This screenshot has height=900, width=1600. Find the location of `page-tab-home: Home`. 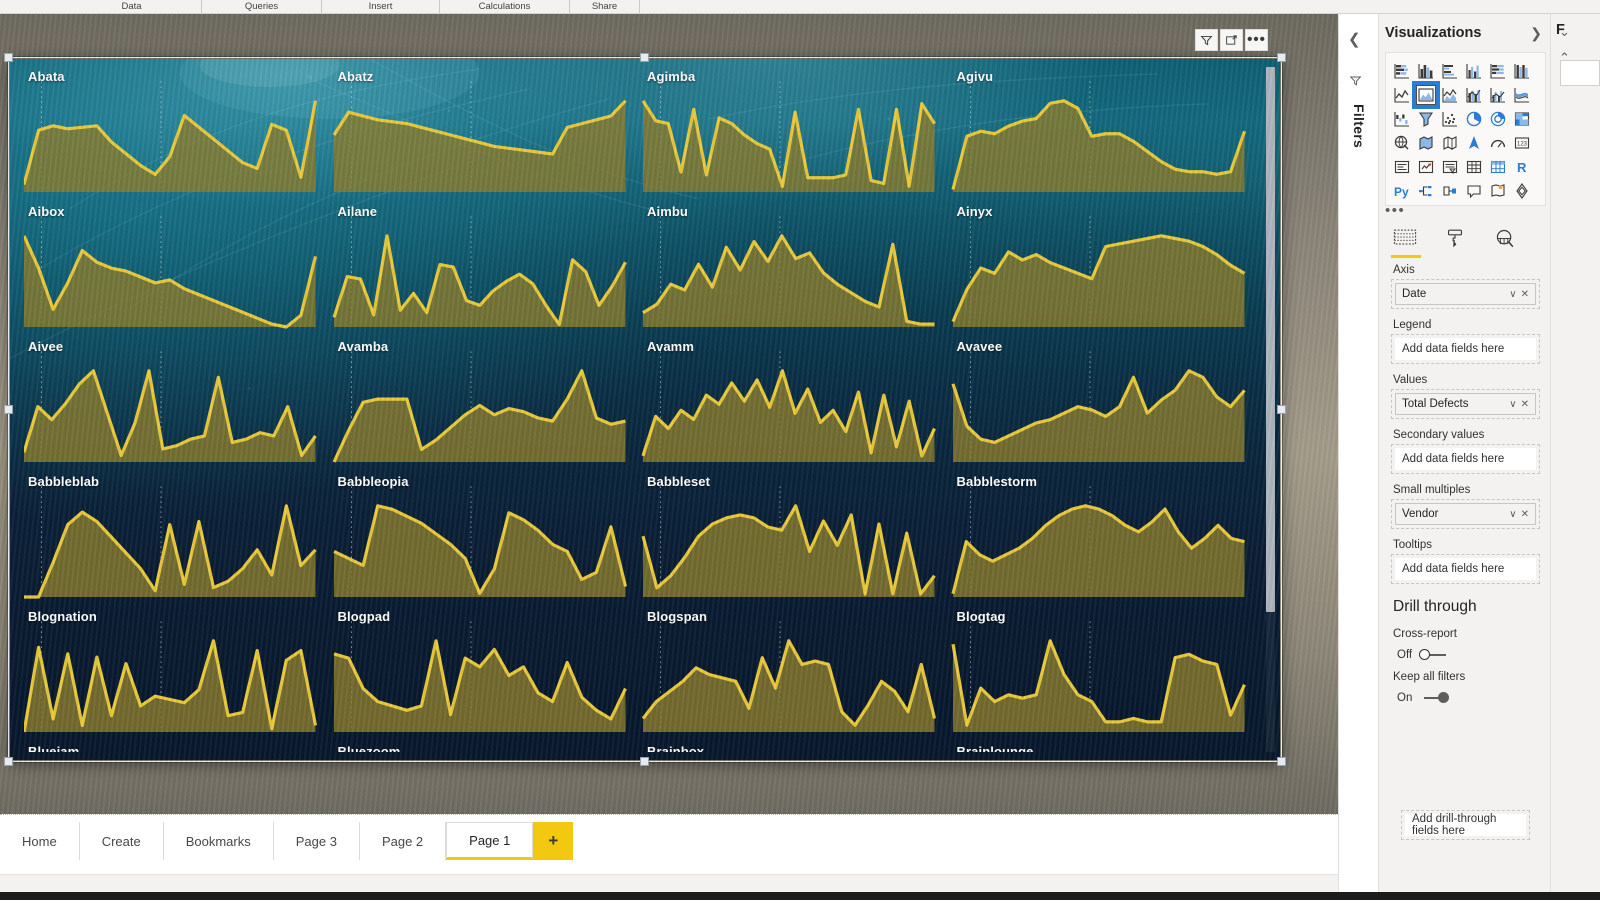

page-tab-home: Home is located at coordinates (40, 841).